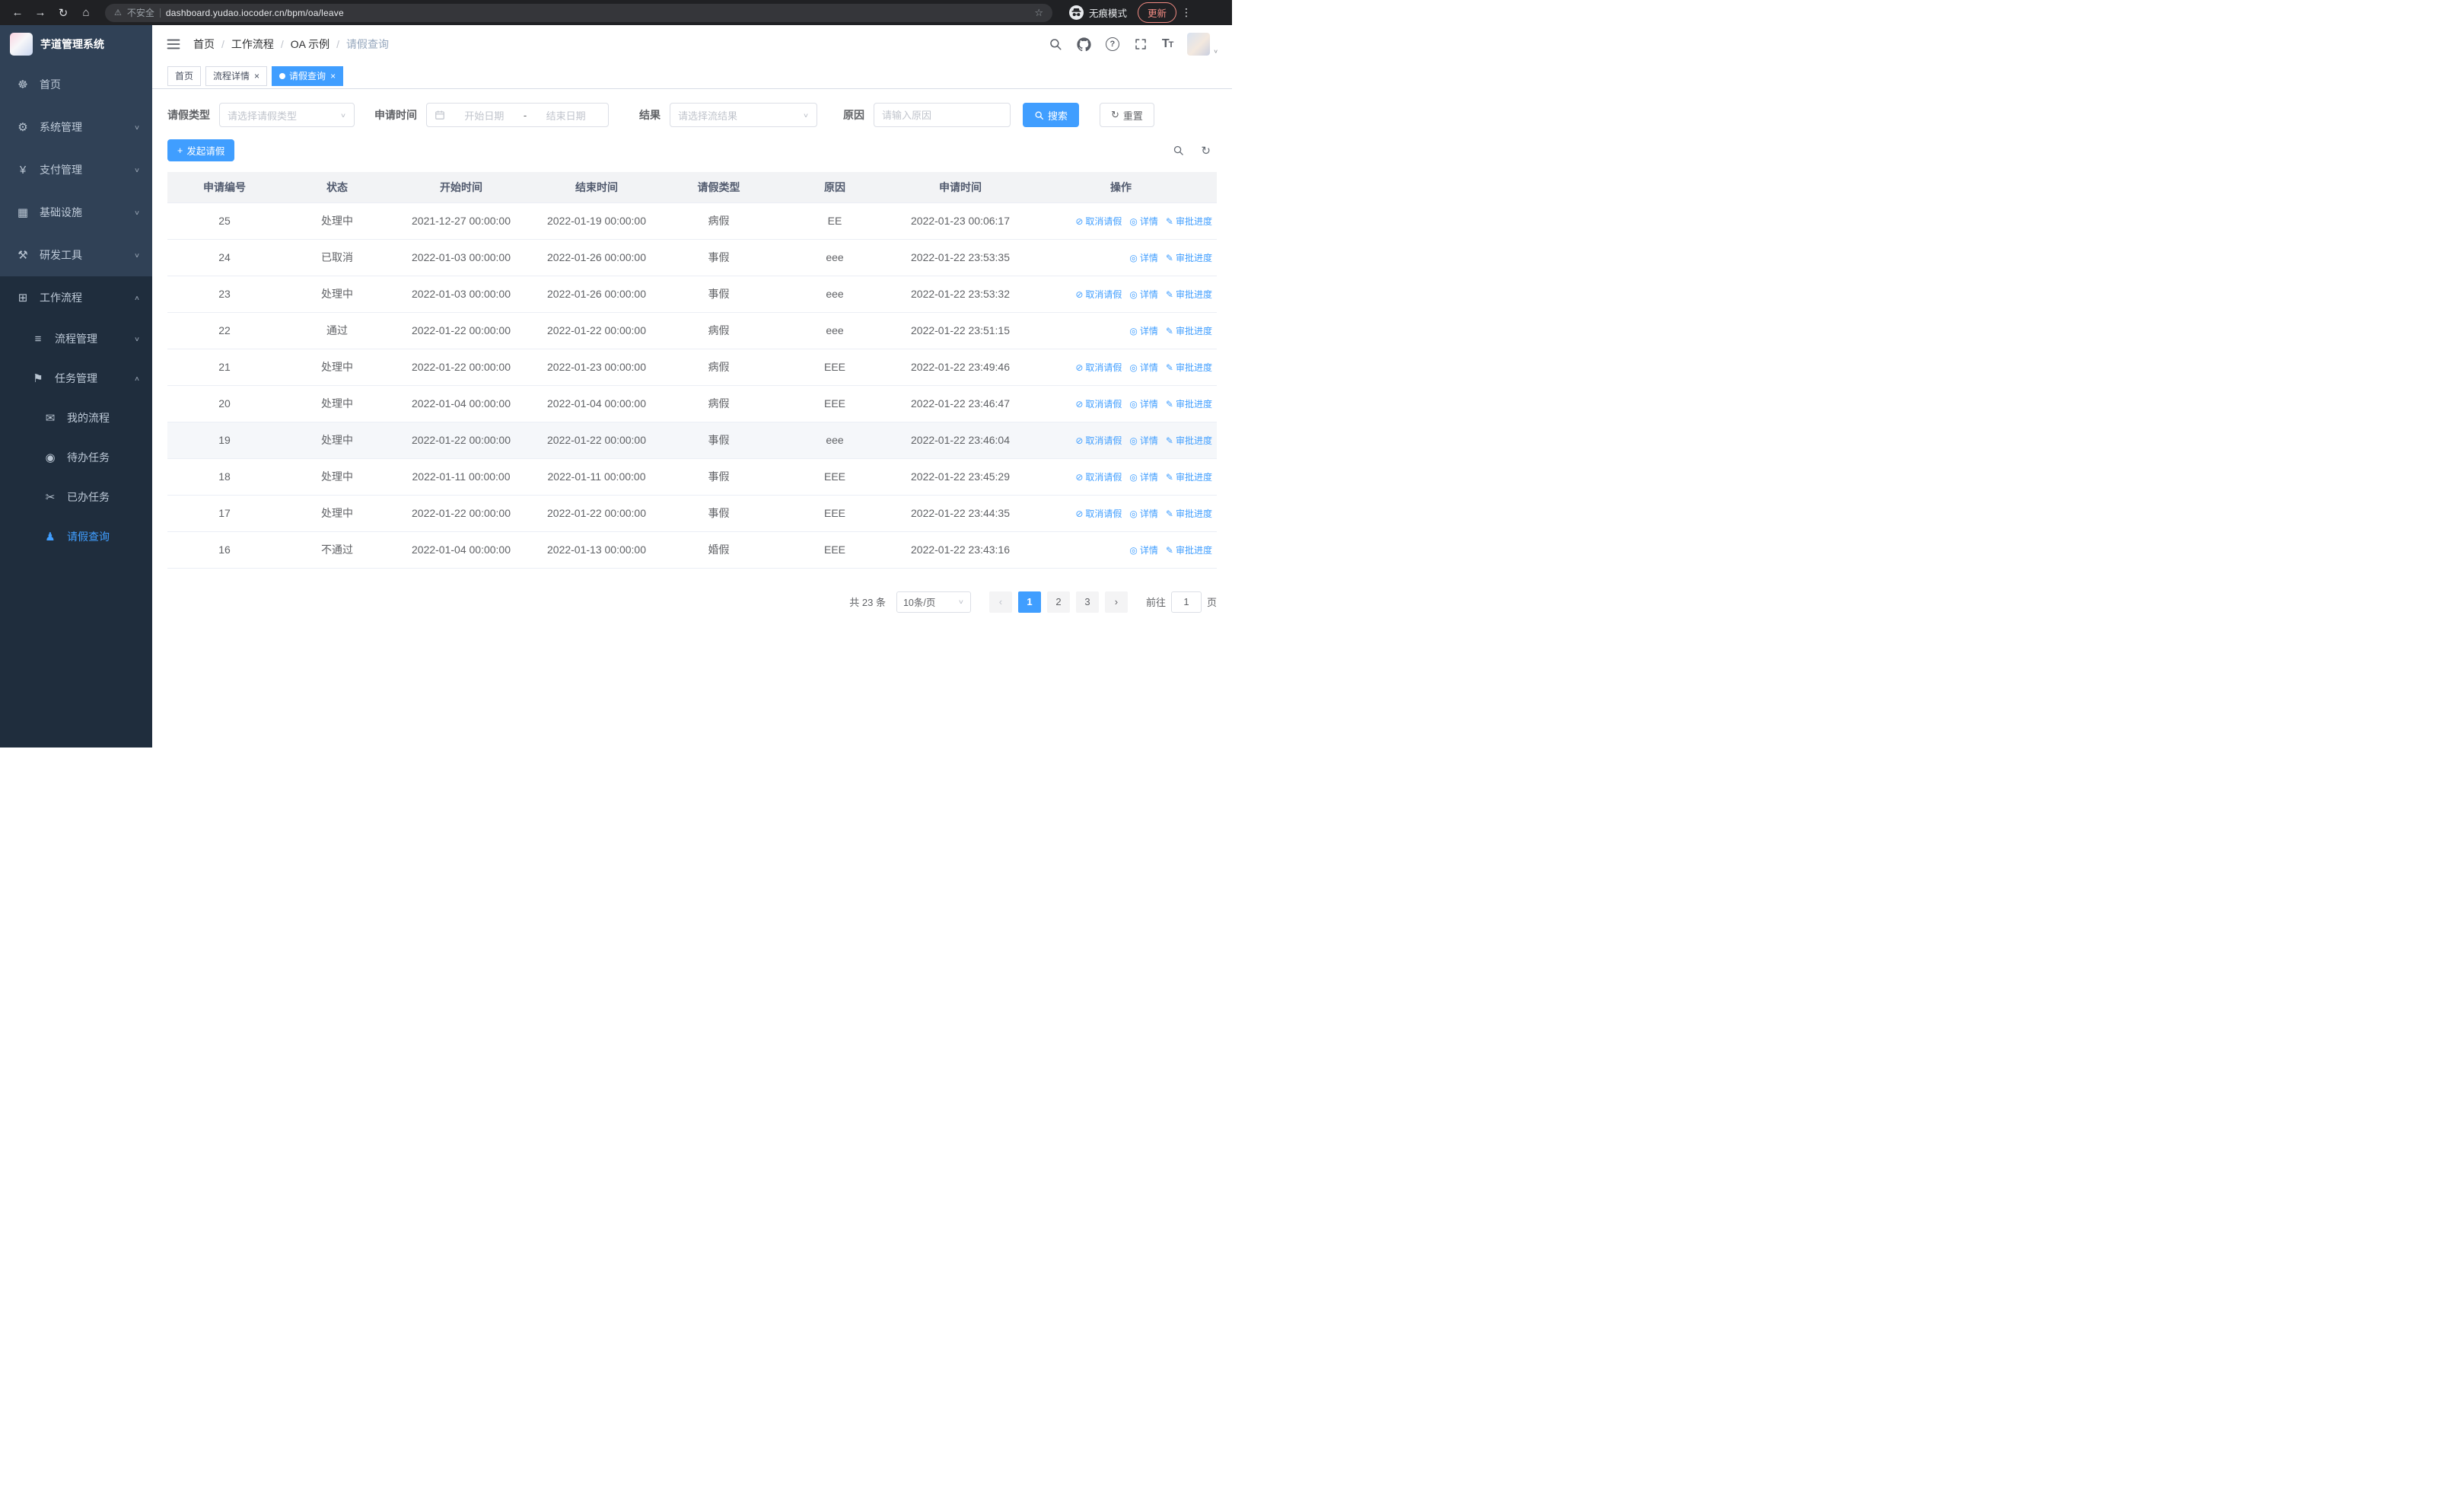  I want to click on help-icon: ?, so click(1112, 44).